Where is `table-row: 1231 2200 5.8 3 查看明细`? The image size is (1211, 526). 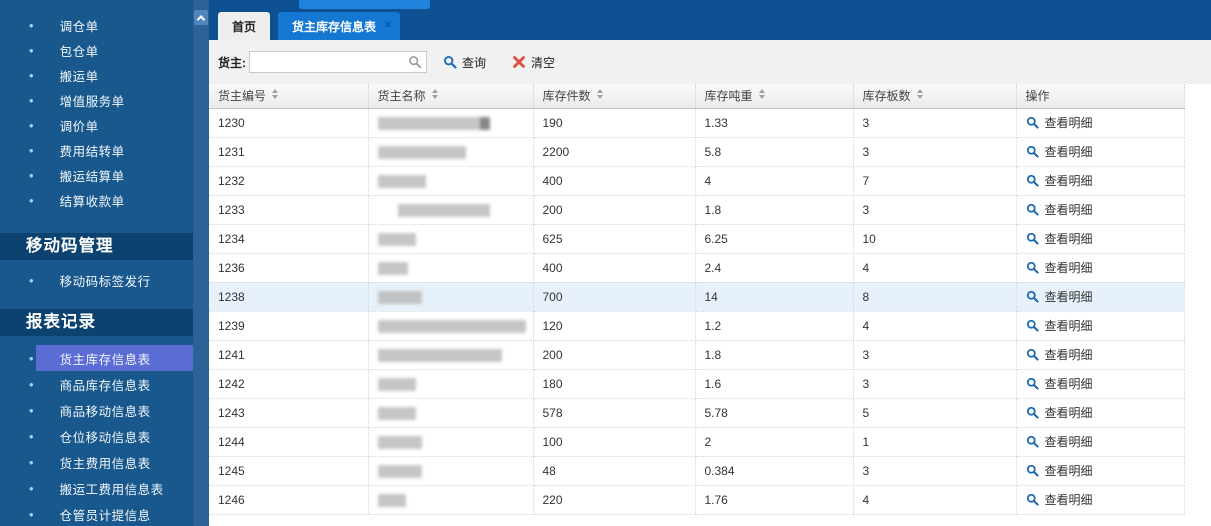
table-row: 1231 2200 5.8 3 查看明细 is located at coordinates (697, 152).